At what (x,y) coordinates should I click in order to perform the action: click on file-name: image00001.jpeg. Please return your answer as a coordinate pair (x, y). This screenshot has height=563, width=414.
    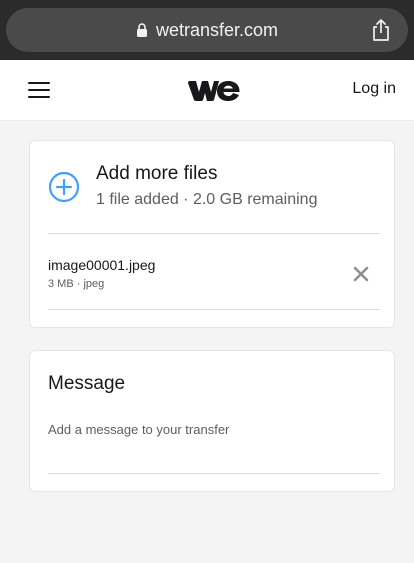
    Looking at the image, I should click on (102, 265).